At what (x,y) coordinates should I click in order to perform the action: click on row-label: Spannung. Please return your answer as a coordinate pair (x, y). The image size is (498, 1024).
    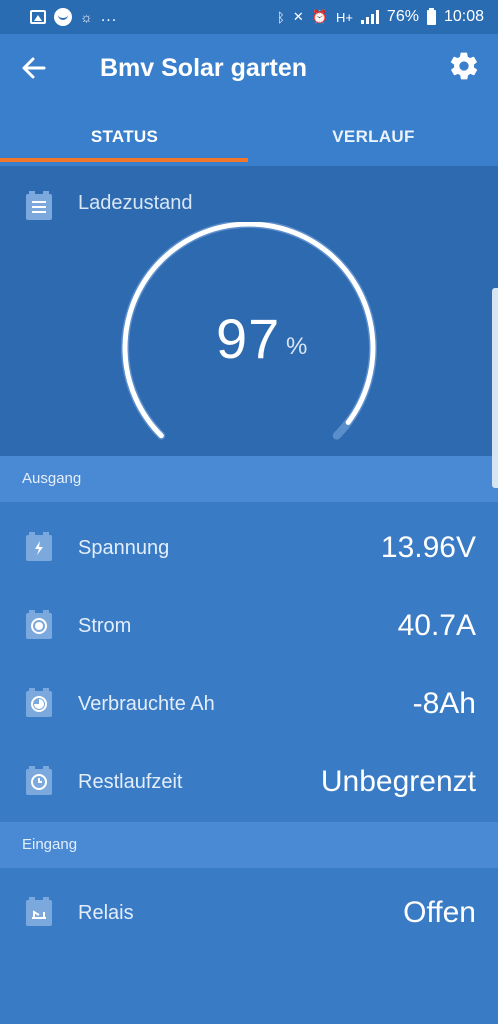
    Looking at the image, I should click on (124, 548).